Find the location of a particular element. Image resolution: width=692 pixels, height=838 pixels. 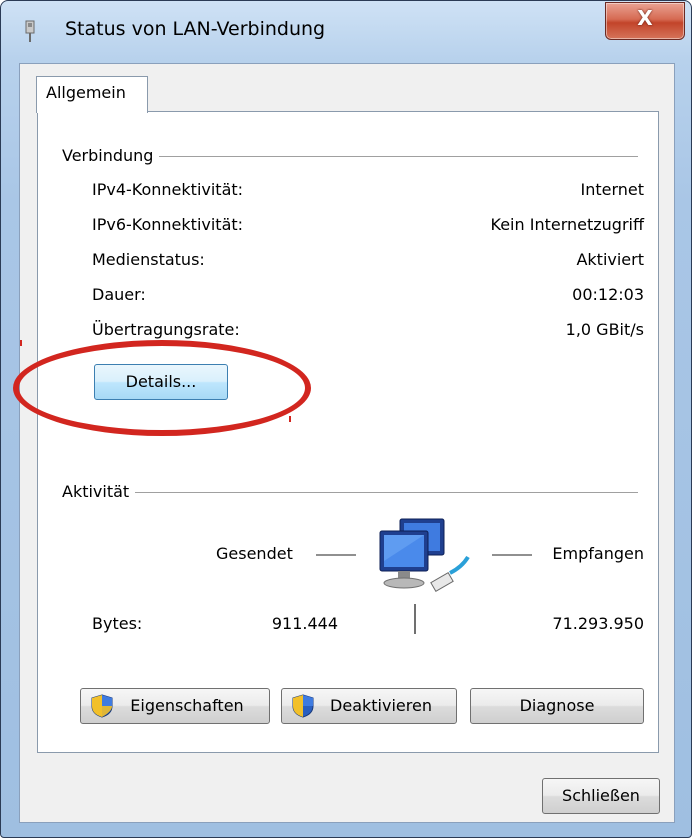

bytes-sent-value: 911.444 is located at coordinates (304, 623).